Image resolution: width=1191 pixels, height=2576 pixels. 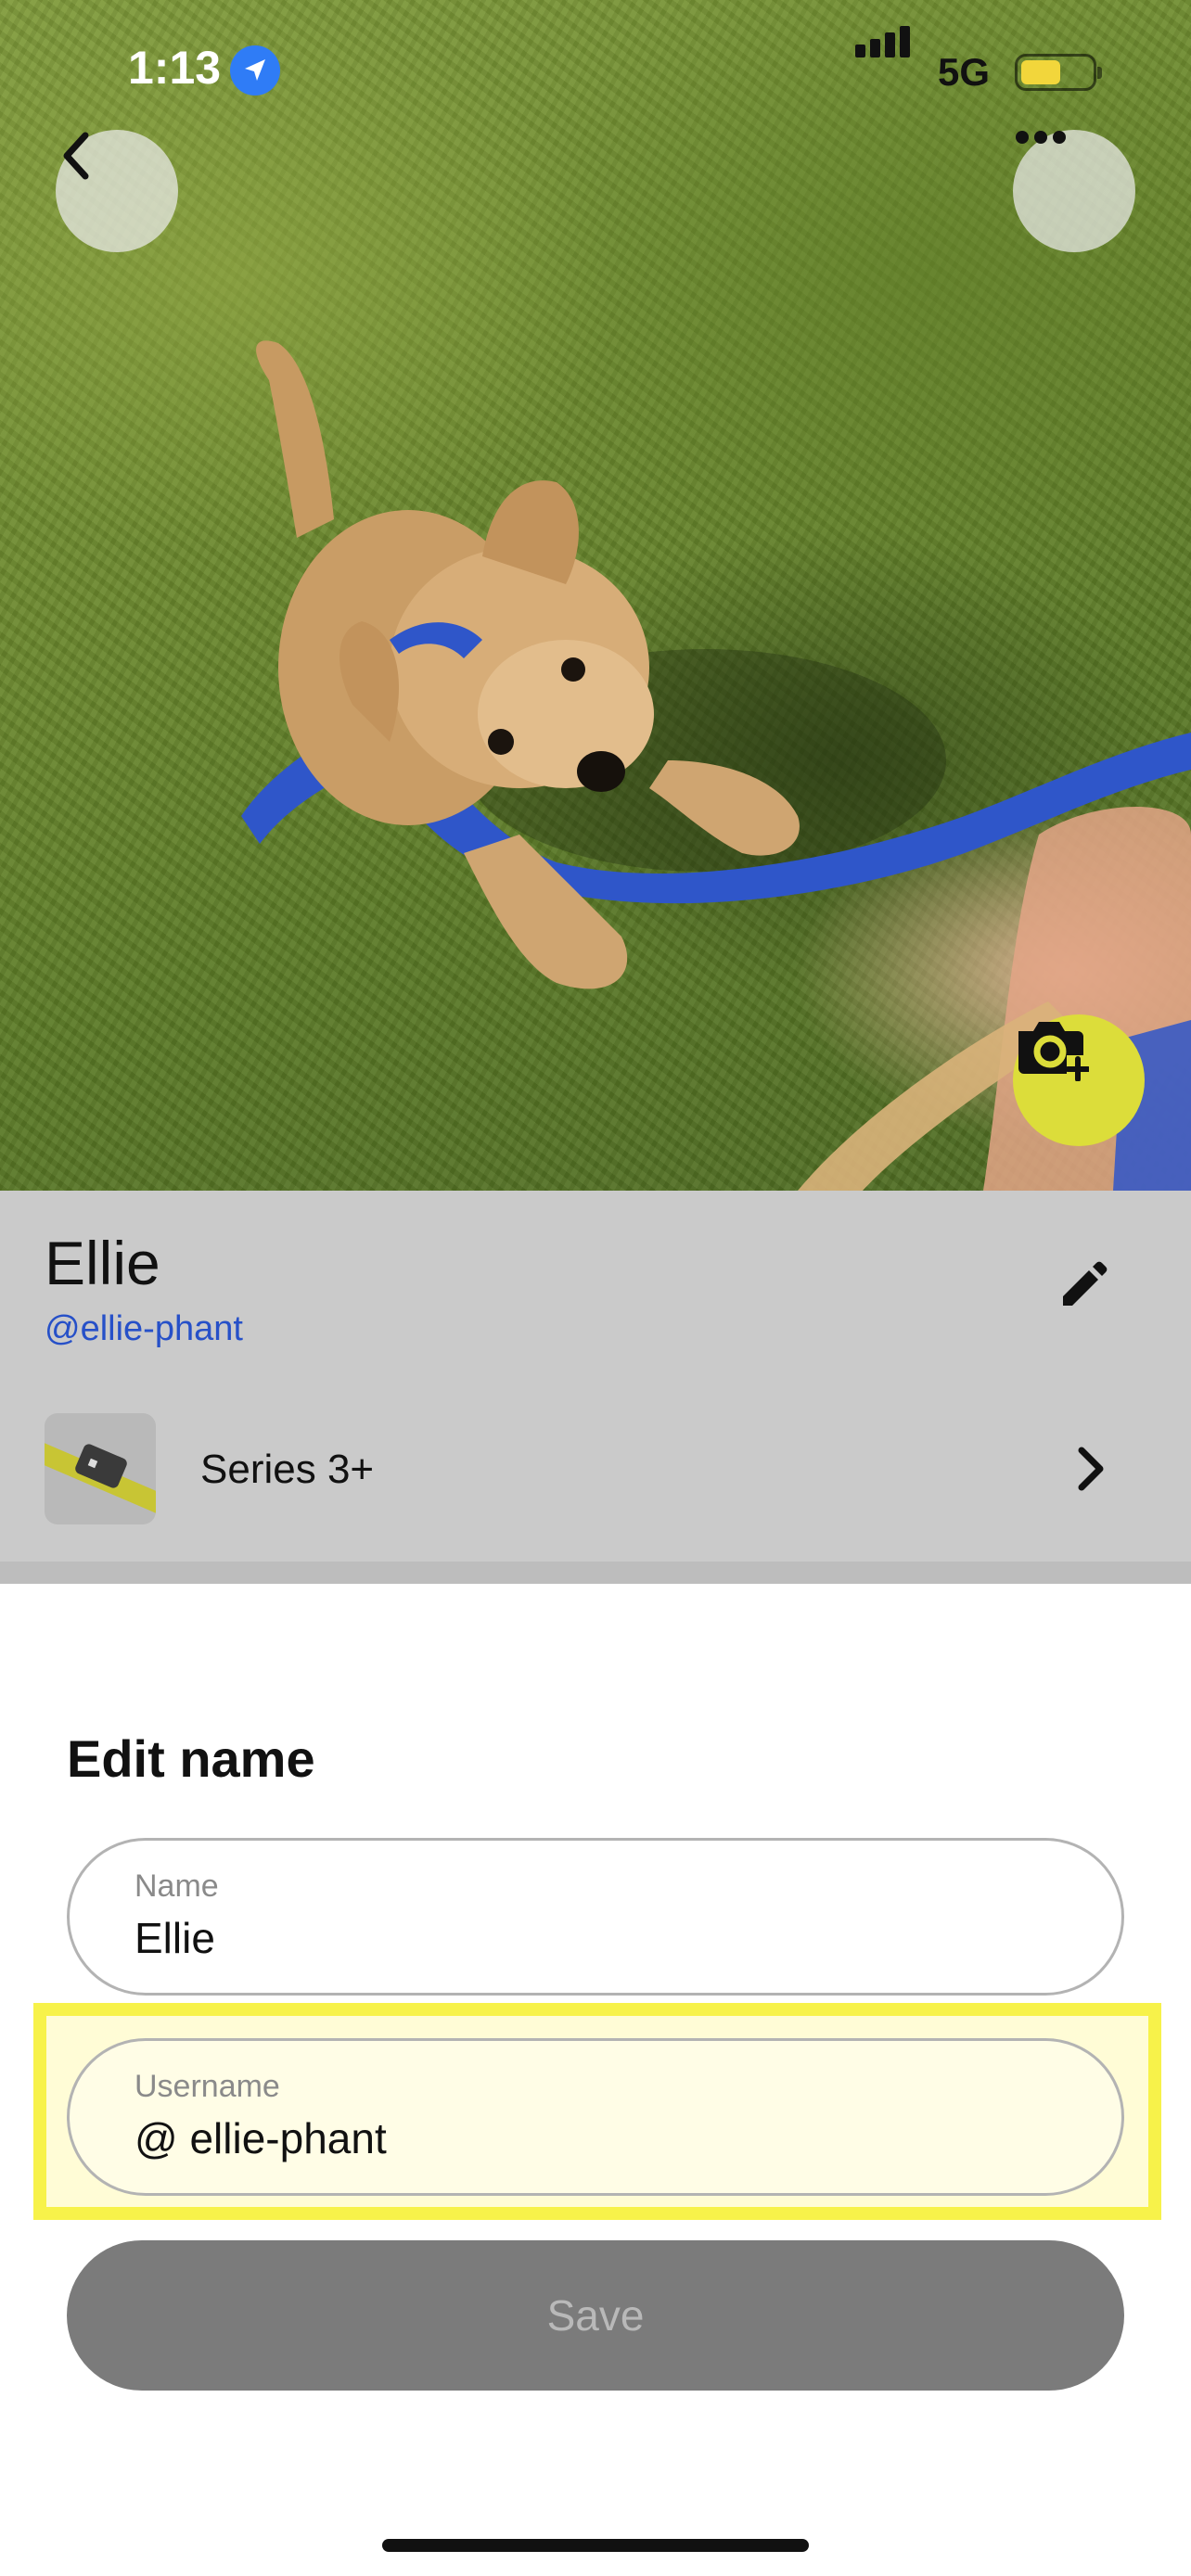 What do you see at coordinates (1053, 1051) in the screenshot?
I see `camera-plus-icon` at bounding box center [1053, 1051].